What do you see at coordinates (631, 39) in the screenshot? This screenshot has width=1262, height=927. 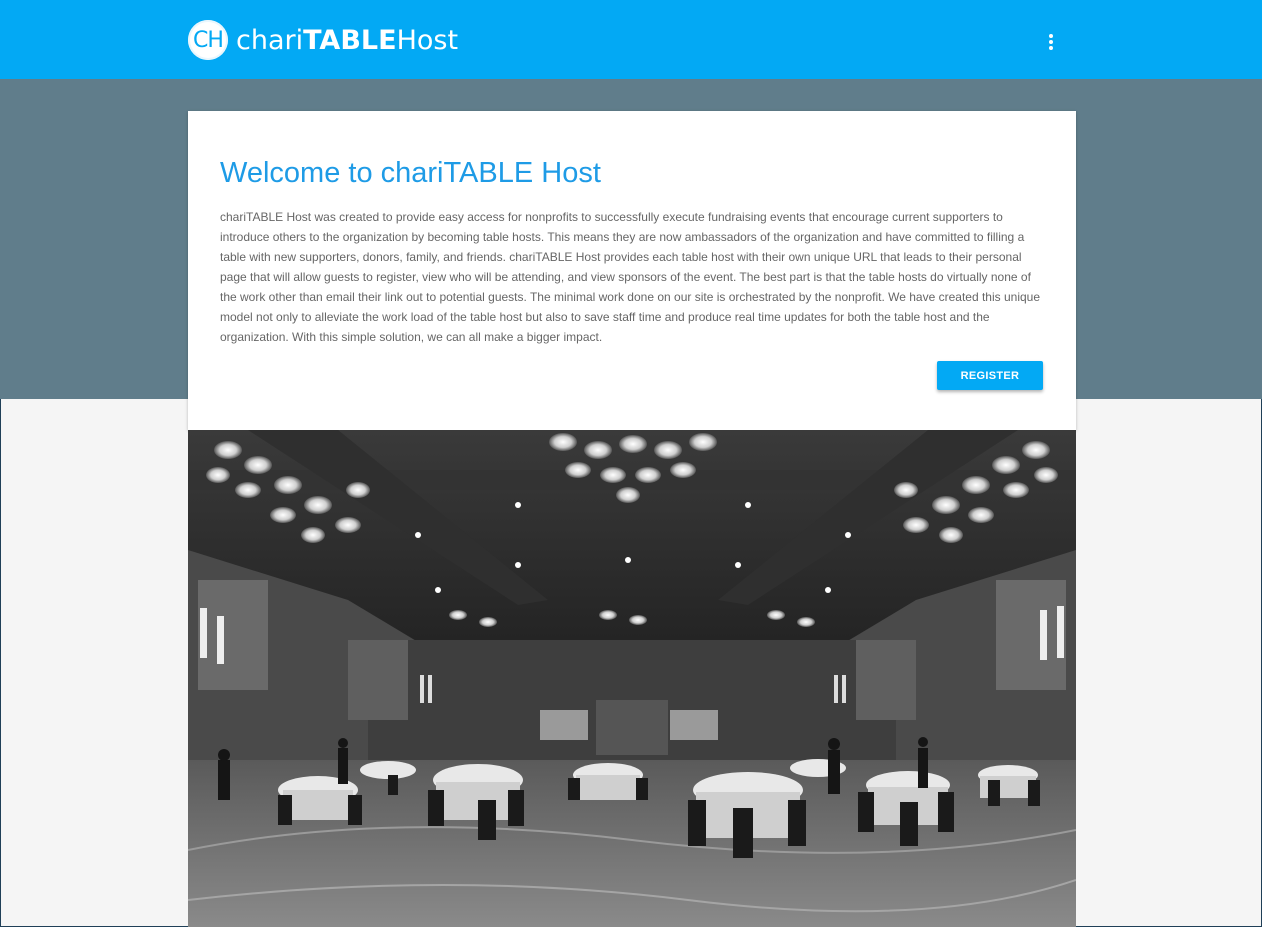 I see `top-app-bar: CH chariTABLEHost` at bounding box center [631, 39].